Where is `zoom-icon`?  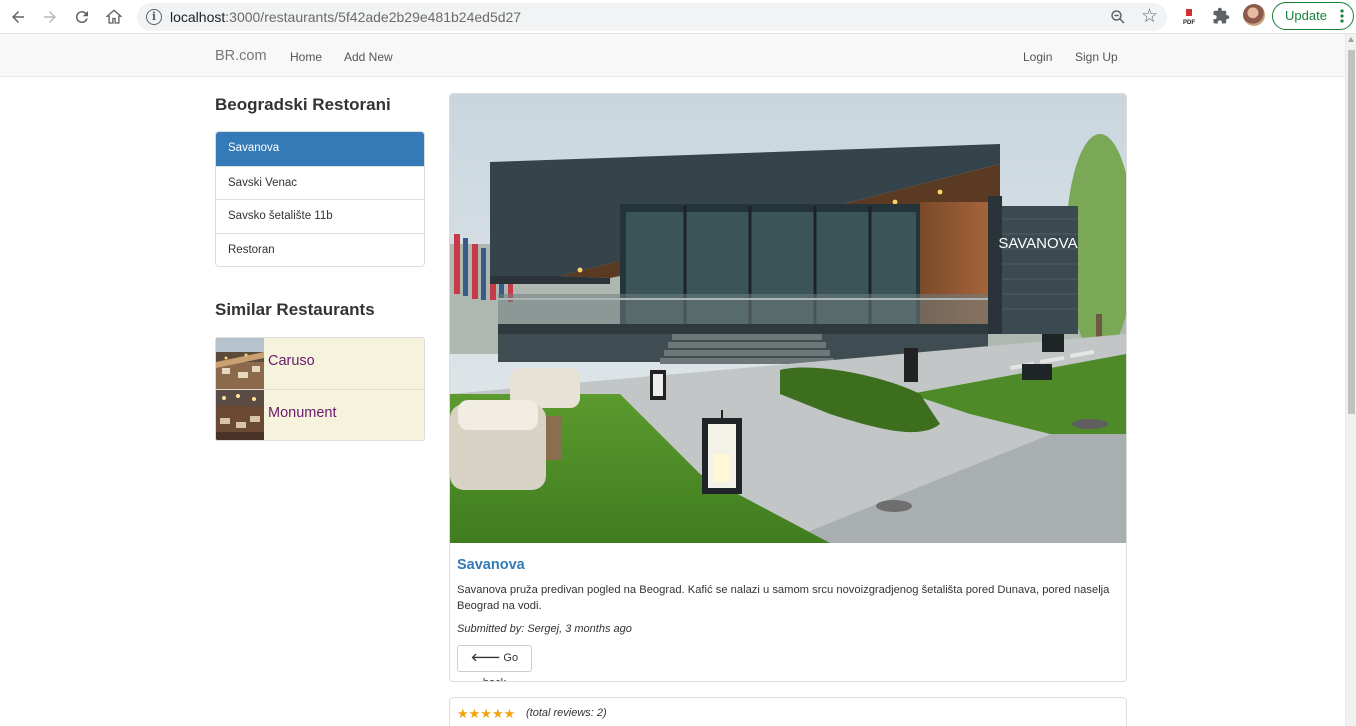 zoom-icon is located at coordinates (1118, 17).